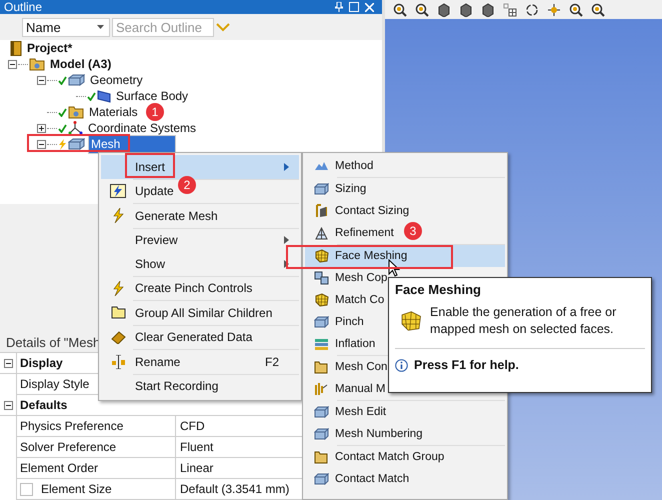  Describe the element at coordinates (197, 468) in the screenshot. I see `property-value: Linear` at that location.